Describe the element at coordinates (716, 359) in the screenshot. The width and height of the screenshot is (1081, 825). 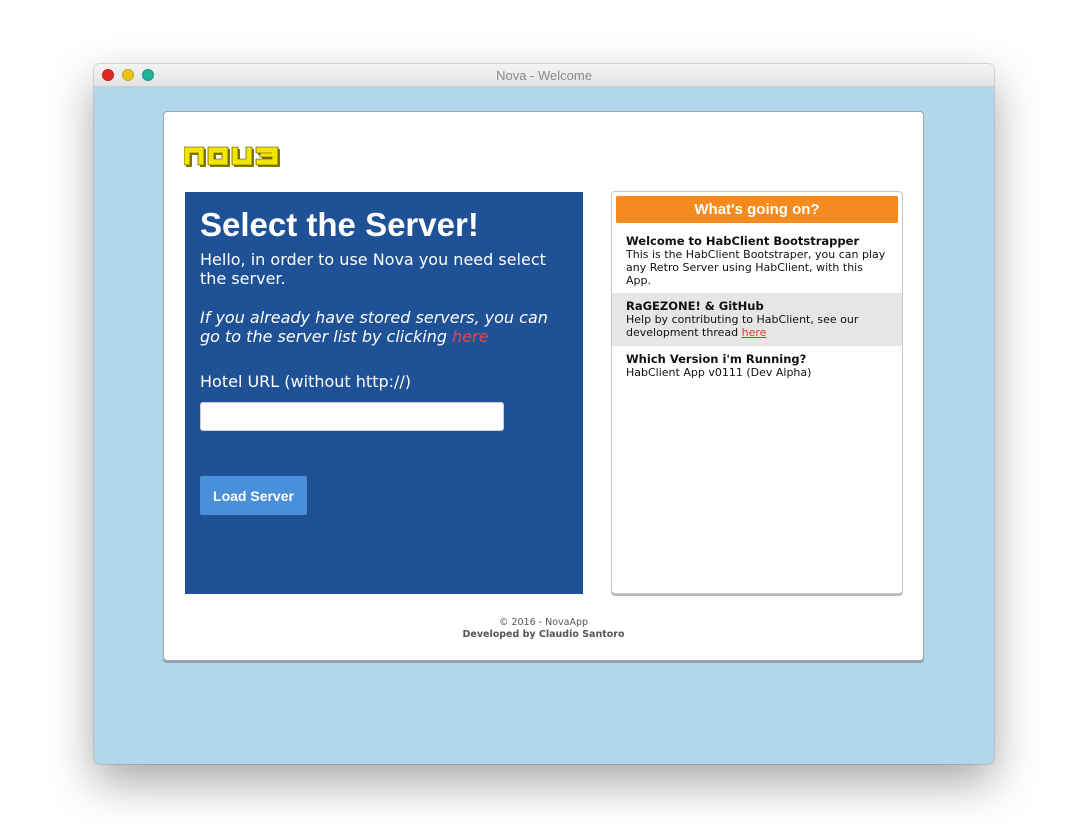
I see `news-item-title: Which Version i'm Running?` at that location.